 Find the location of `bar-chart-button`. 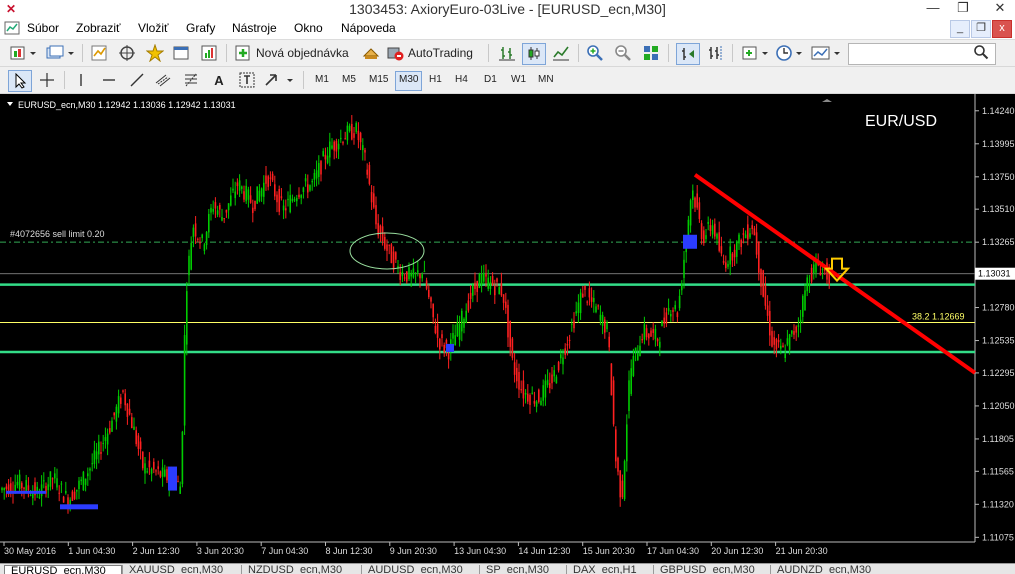

bar-chart-button is located at coordinates (507, 53).